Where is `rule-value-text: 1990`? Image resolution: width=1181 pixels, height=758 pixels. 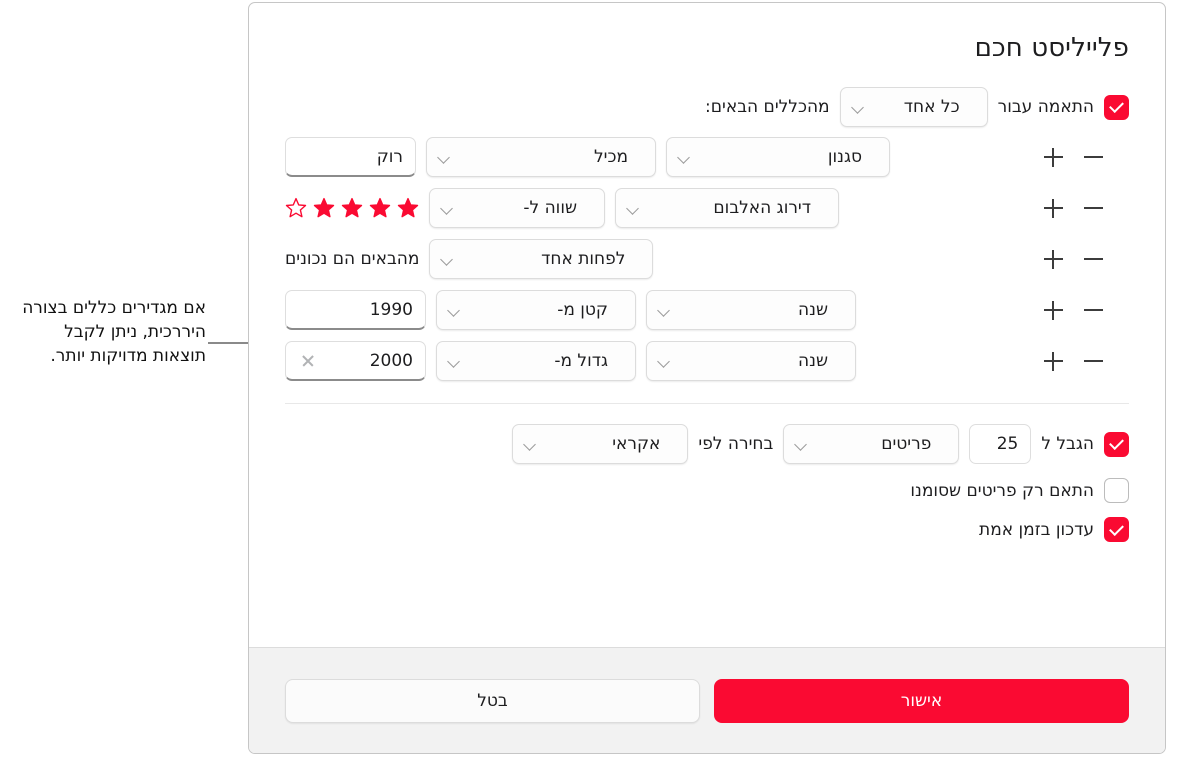
rule-value-text: 1990 is located at coordinates (391, 309).